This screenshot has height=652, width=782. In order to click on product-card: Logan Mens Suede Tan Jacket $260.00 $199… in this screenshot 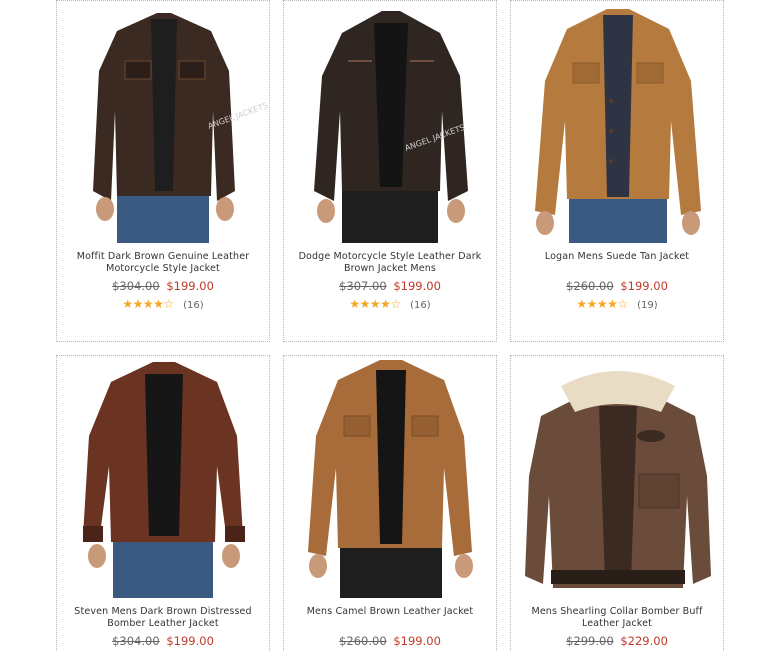, I will do `click(617, 171)`.